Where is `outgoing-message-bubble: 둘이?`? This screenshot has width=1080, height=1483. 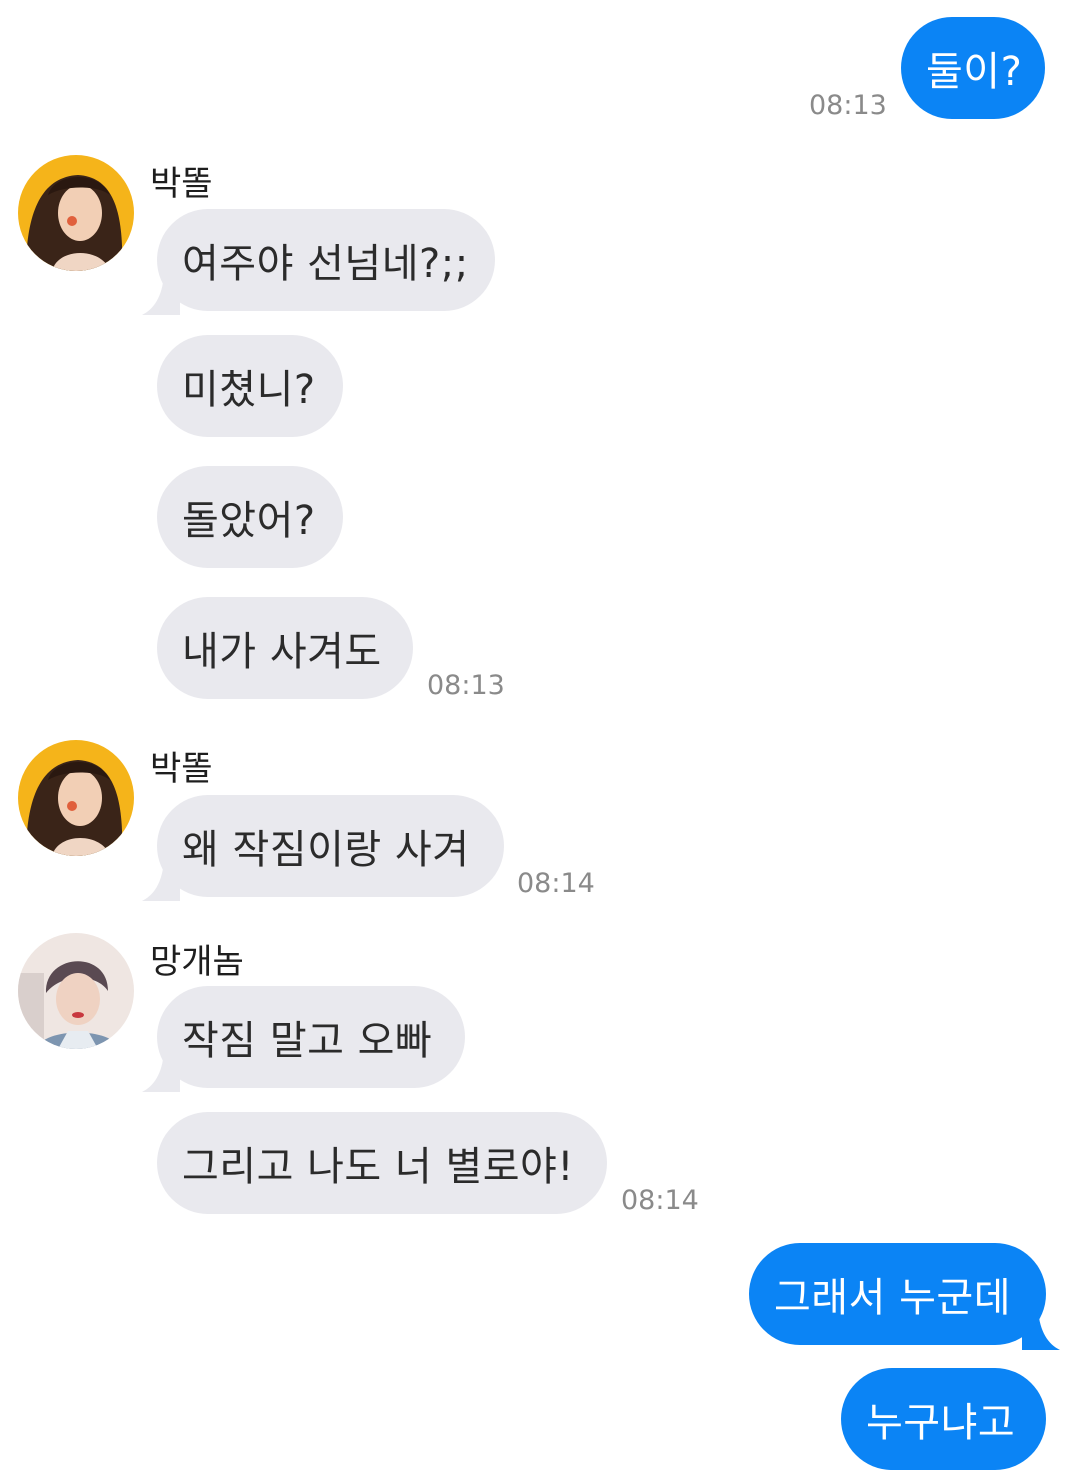 outgoing-message-bubble: 둘이? is located at coordinates (973, 68).